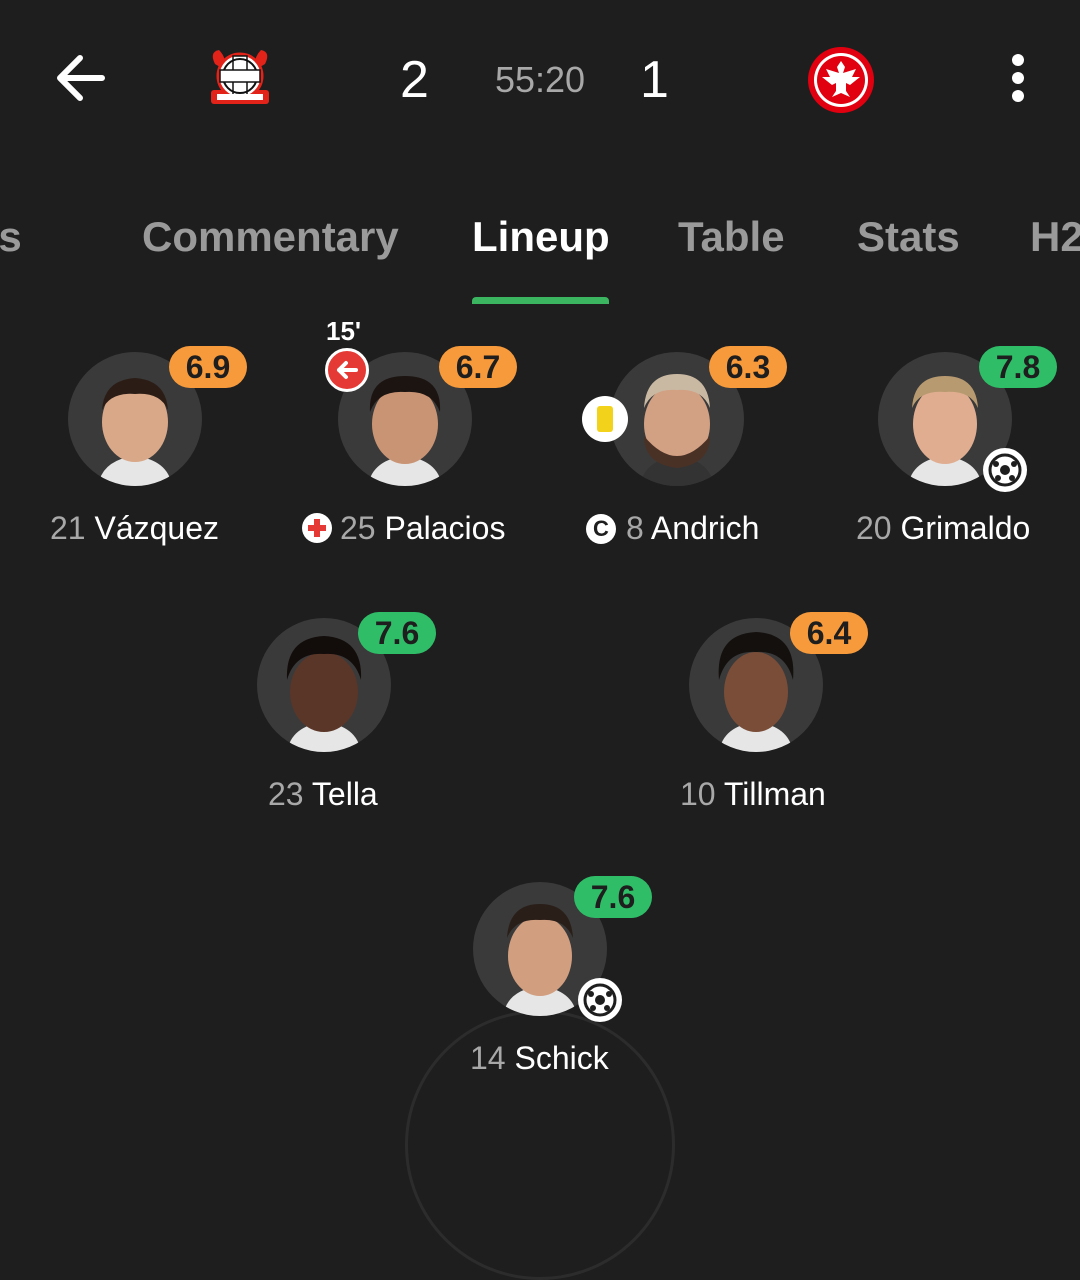  What do you see at coordinates (601, 529) in the screenshot?
I see `captain-badge: C` at bounding box center [601, 529].